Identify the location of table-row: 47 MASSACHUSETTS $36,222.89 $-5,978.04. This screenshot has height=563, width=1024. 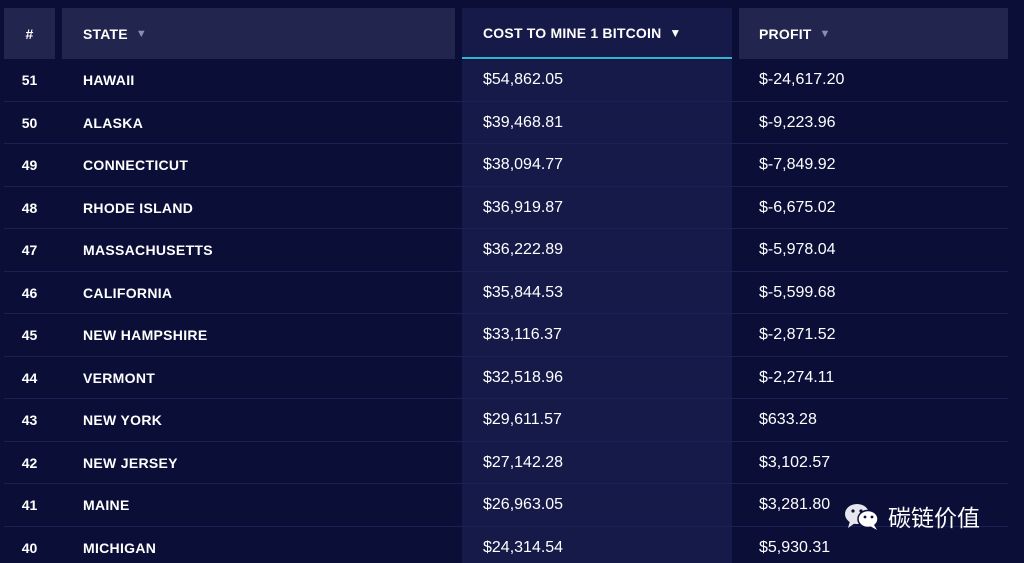
(512, 250).